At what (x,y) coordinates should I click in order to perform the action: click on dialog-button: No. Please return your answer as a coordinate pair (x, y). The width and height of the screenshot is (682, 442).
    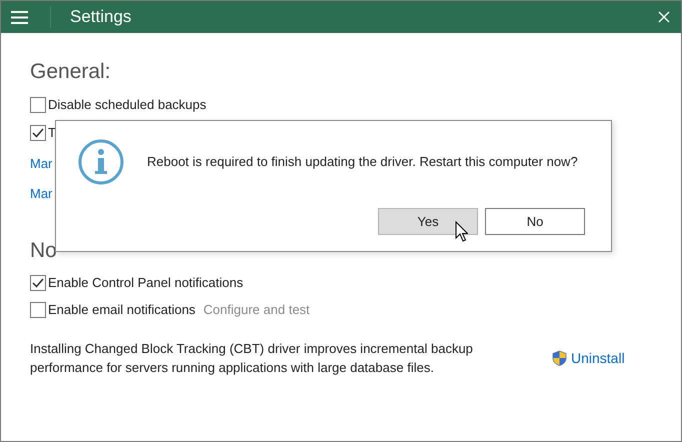
    Looking at the image, I should click on (535, 221).